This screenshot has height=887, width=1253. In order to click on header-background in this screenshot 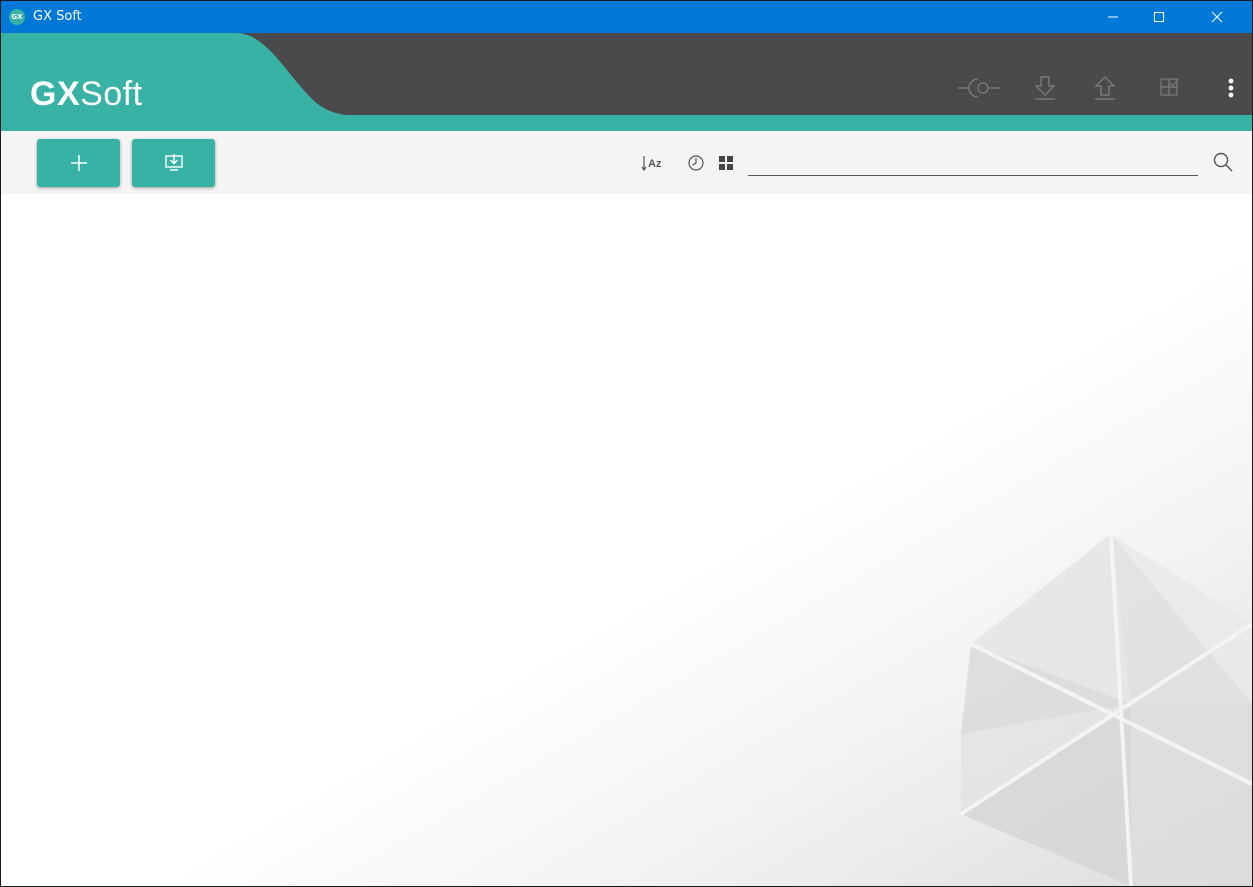, I will do `click(626, 82)`.